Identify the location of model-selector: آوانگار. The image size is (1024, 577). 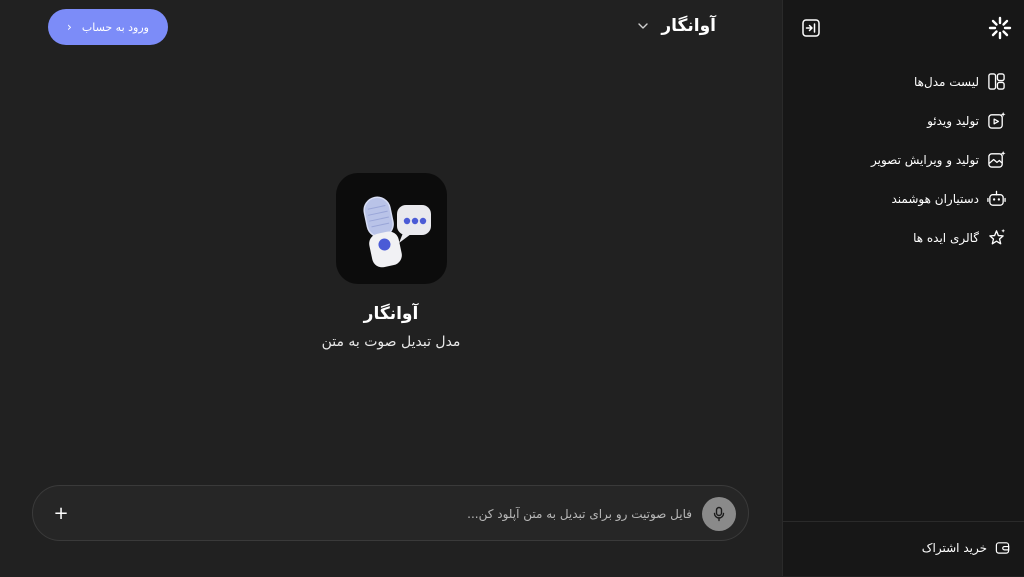
(676, 26).